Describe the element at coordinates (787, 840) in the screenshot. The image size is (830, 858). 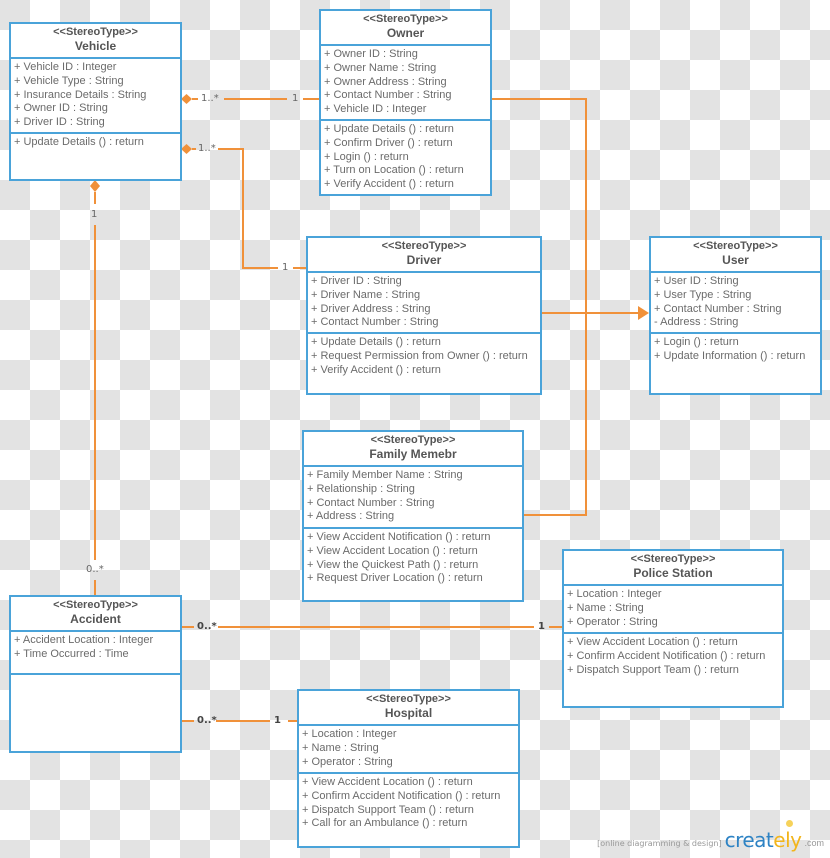
I see `brand-accent: ely` at that location.